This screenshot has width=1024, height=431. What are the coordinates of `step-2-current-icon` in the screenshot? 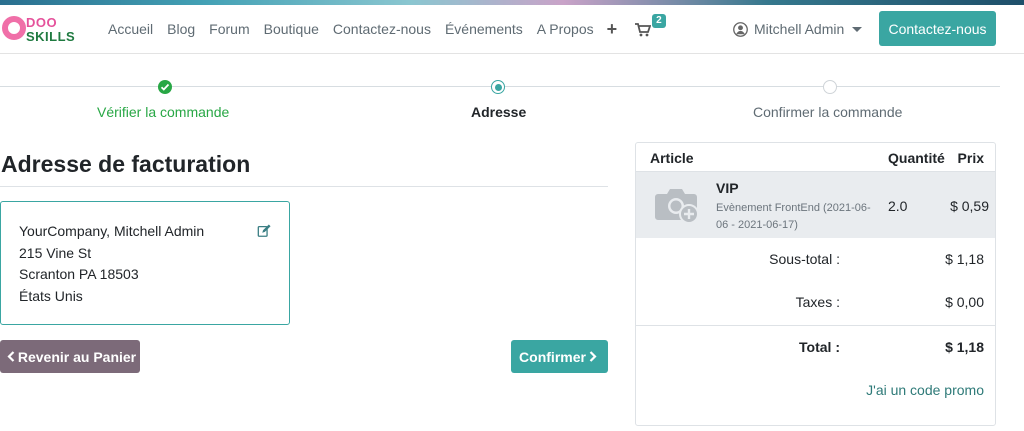 It's located at (498, 87).